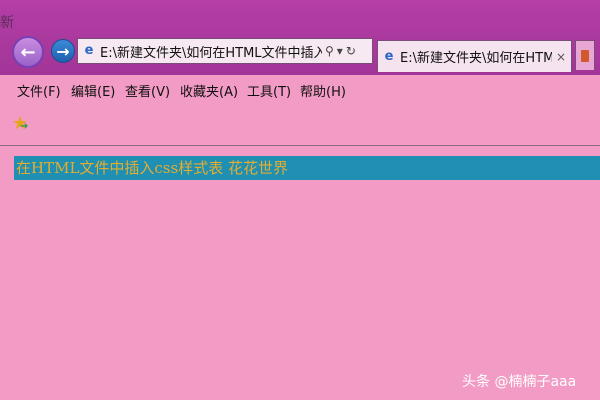 This screenshot has height=400, width=600. I want to click on close-icon: ×, so click(561, 57).